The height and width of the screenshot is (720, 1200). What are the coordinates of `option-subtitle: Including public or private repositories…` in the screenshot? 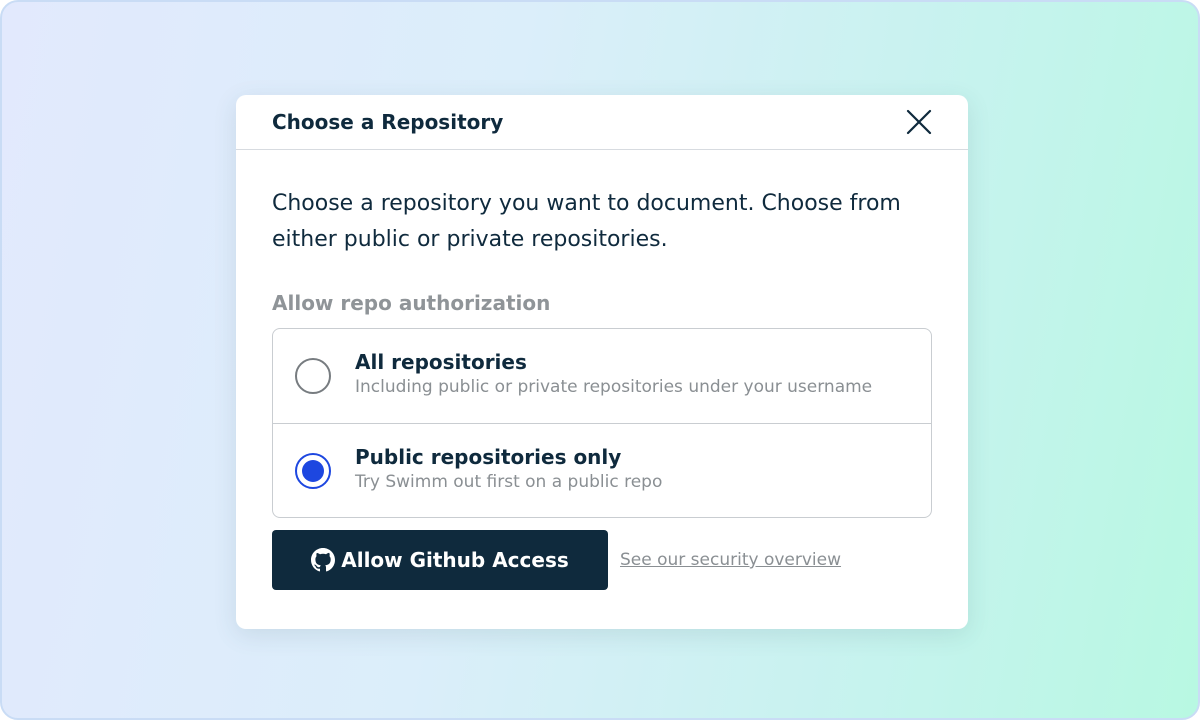 It's located at (614, 387).